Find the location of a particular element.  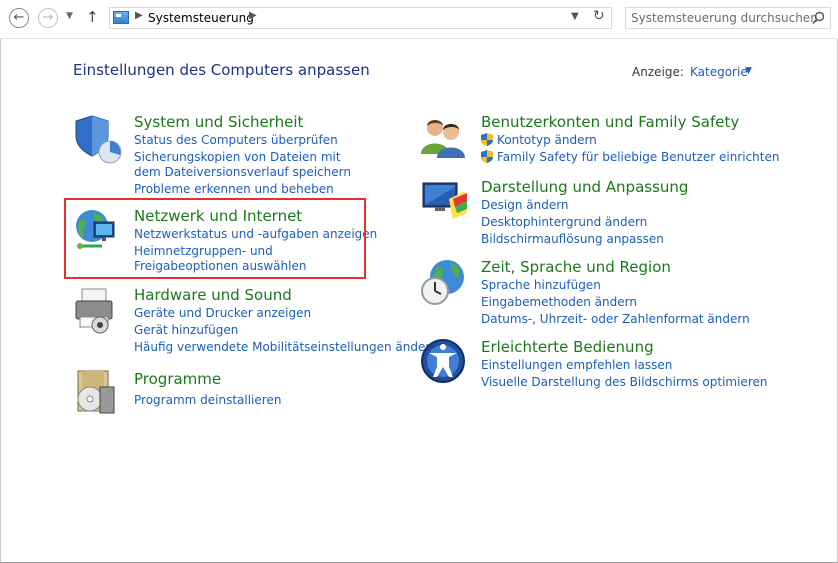

link-change-theme: Design ändern is located at coordinates (525, 205).